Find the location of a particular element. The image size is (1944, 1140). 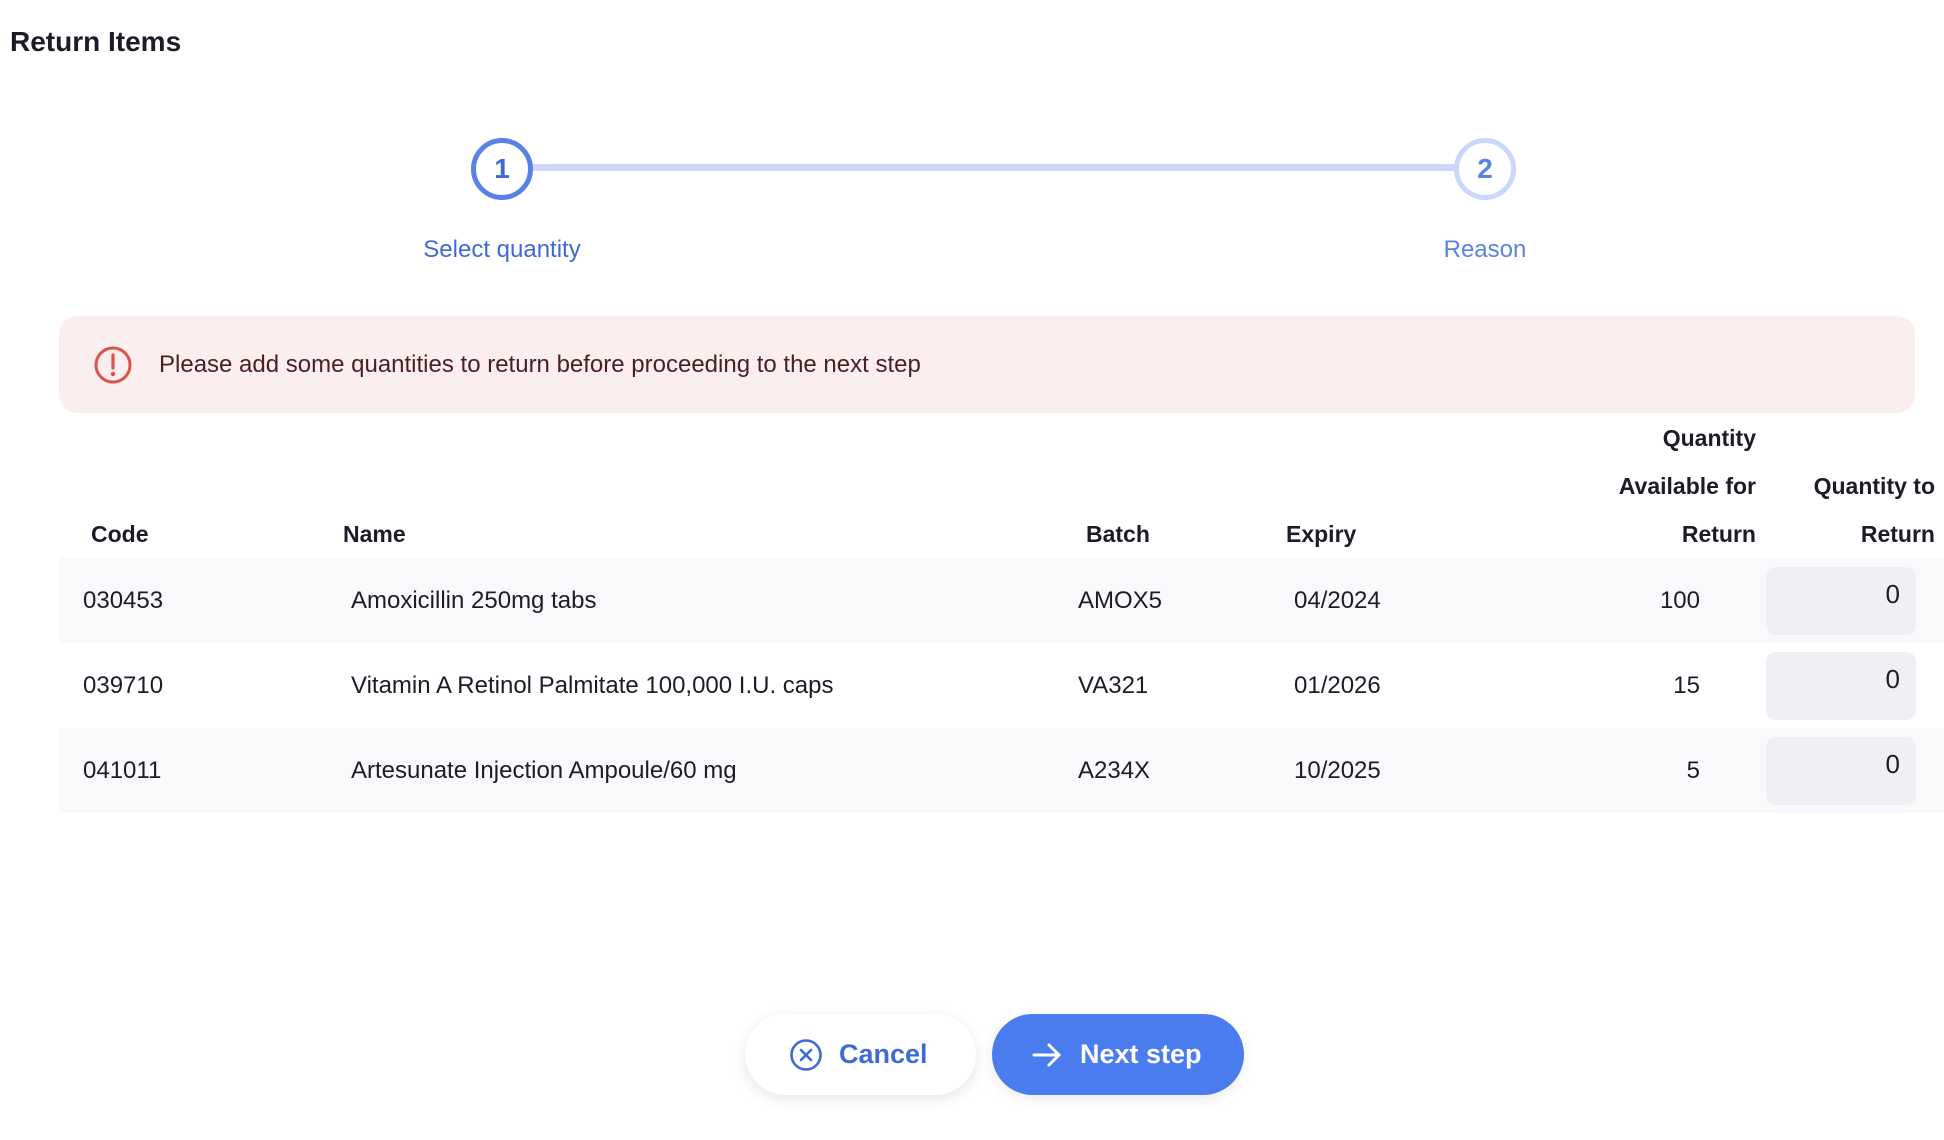

row-name: Artesunate Injection Ampoule/60 mg is located at coordinates (544, 770).